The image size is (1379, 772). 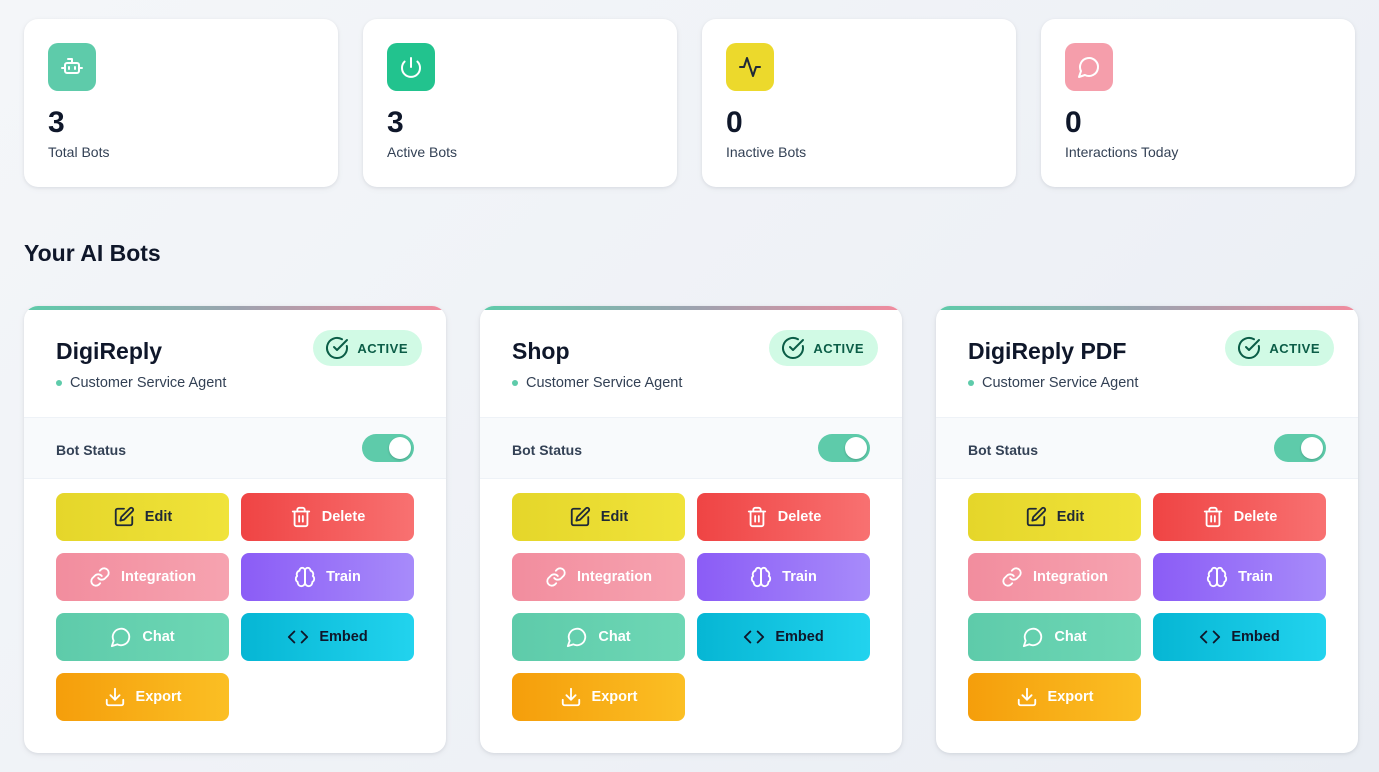 What do you see at coordinates (411, 67) in the screenshot?
I see `power-icon` at bounding box center [411, 67].